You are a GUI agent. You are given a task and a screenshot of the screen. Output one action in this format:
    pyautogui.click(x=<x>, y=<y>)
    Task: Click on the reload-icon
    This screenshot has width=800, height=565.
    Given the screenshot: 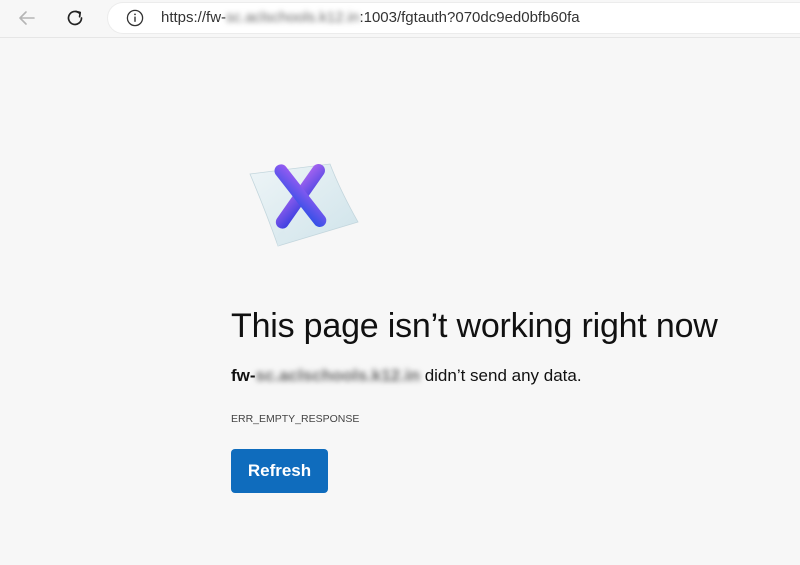 What is the action you would take?
    pyautogui.click(x=75, y=18)
    